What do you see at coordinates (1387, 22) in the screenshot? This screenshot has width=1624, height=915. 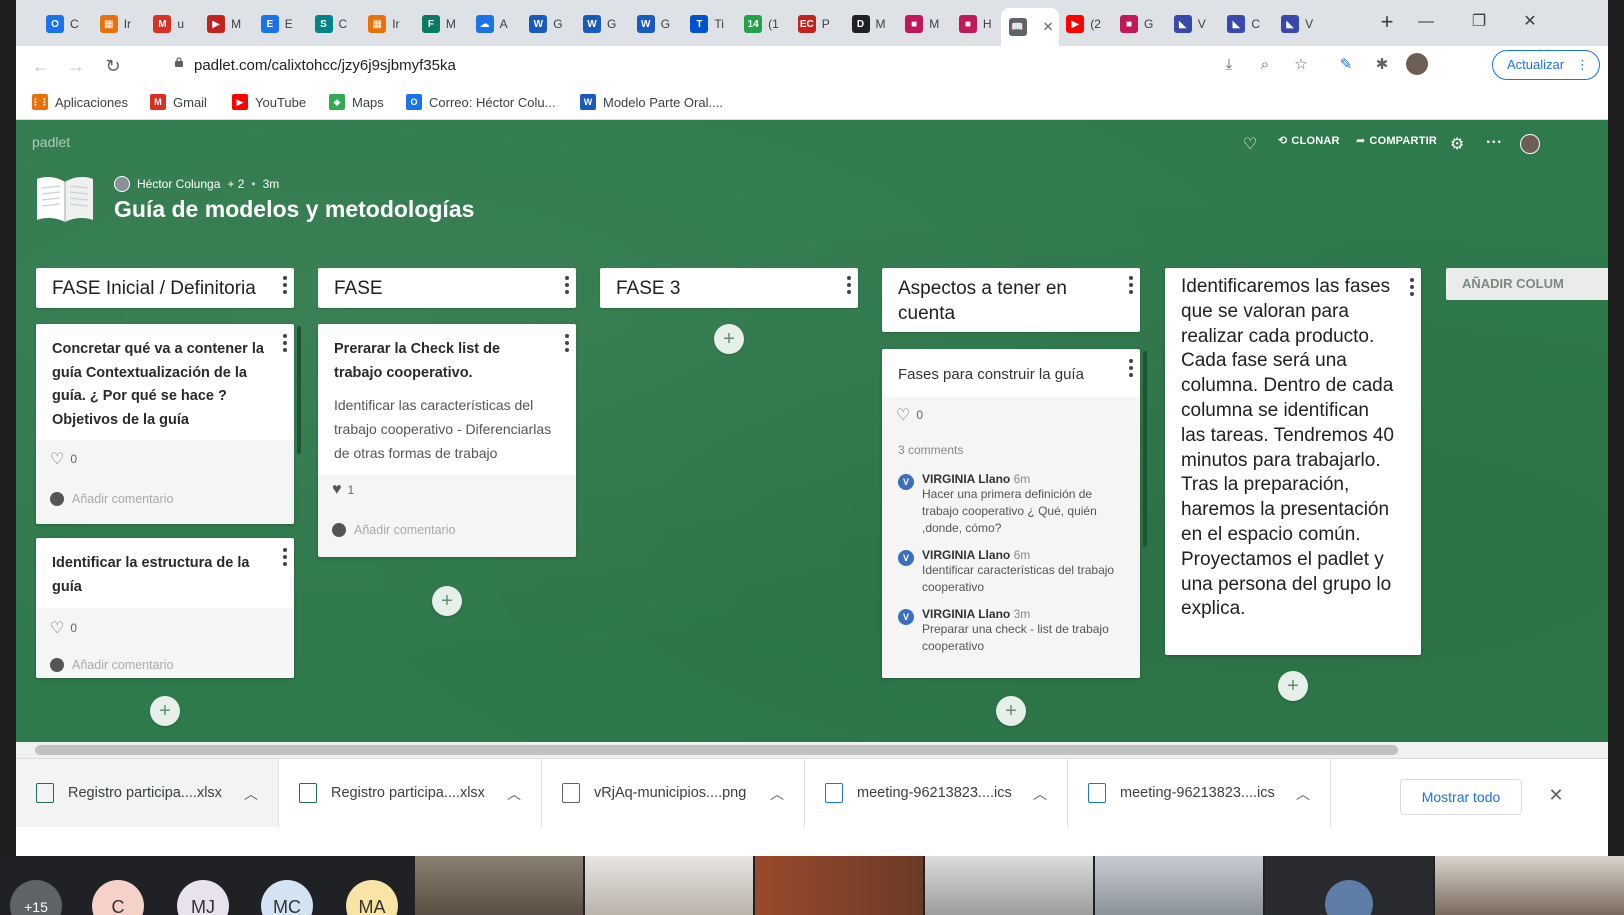 I see `new-tab-button: +` at bounding box center [1387, 22].